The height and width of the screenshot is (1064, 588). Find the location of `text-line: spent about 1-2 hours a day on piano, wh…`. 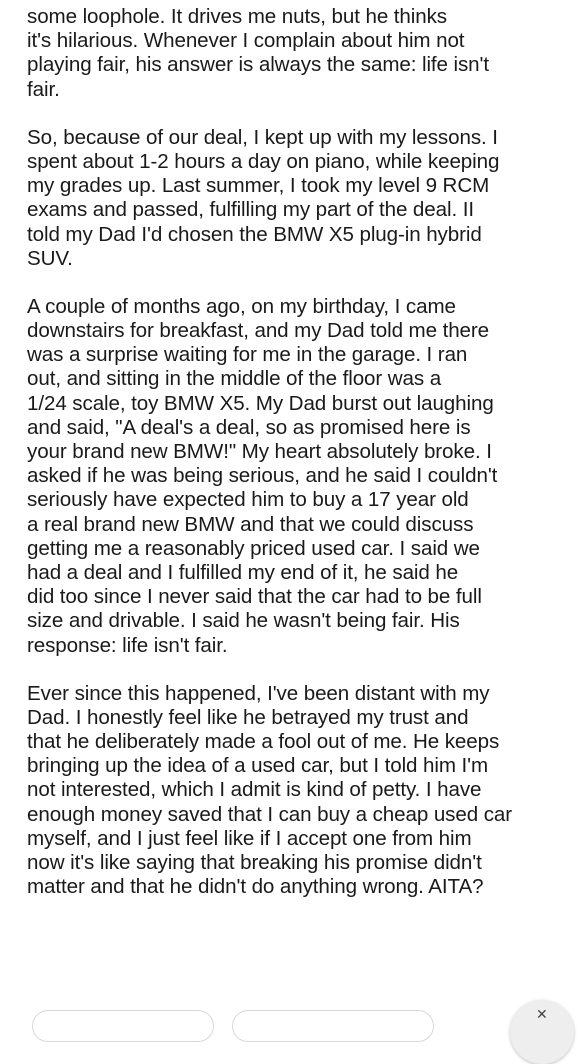

text-line: spent about 1-2 hours a day on piano, wh… is located at coordinates (263, 161).